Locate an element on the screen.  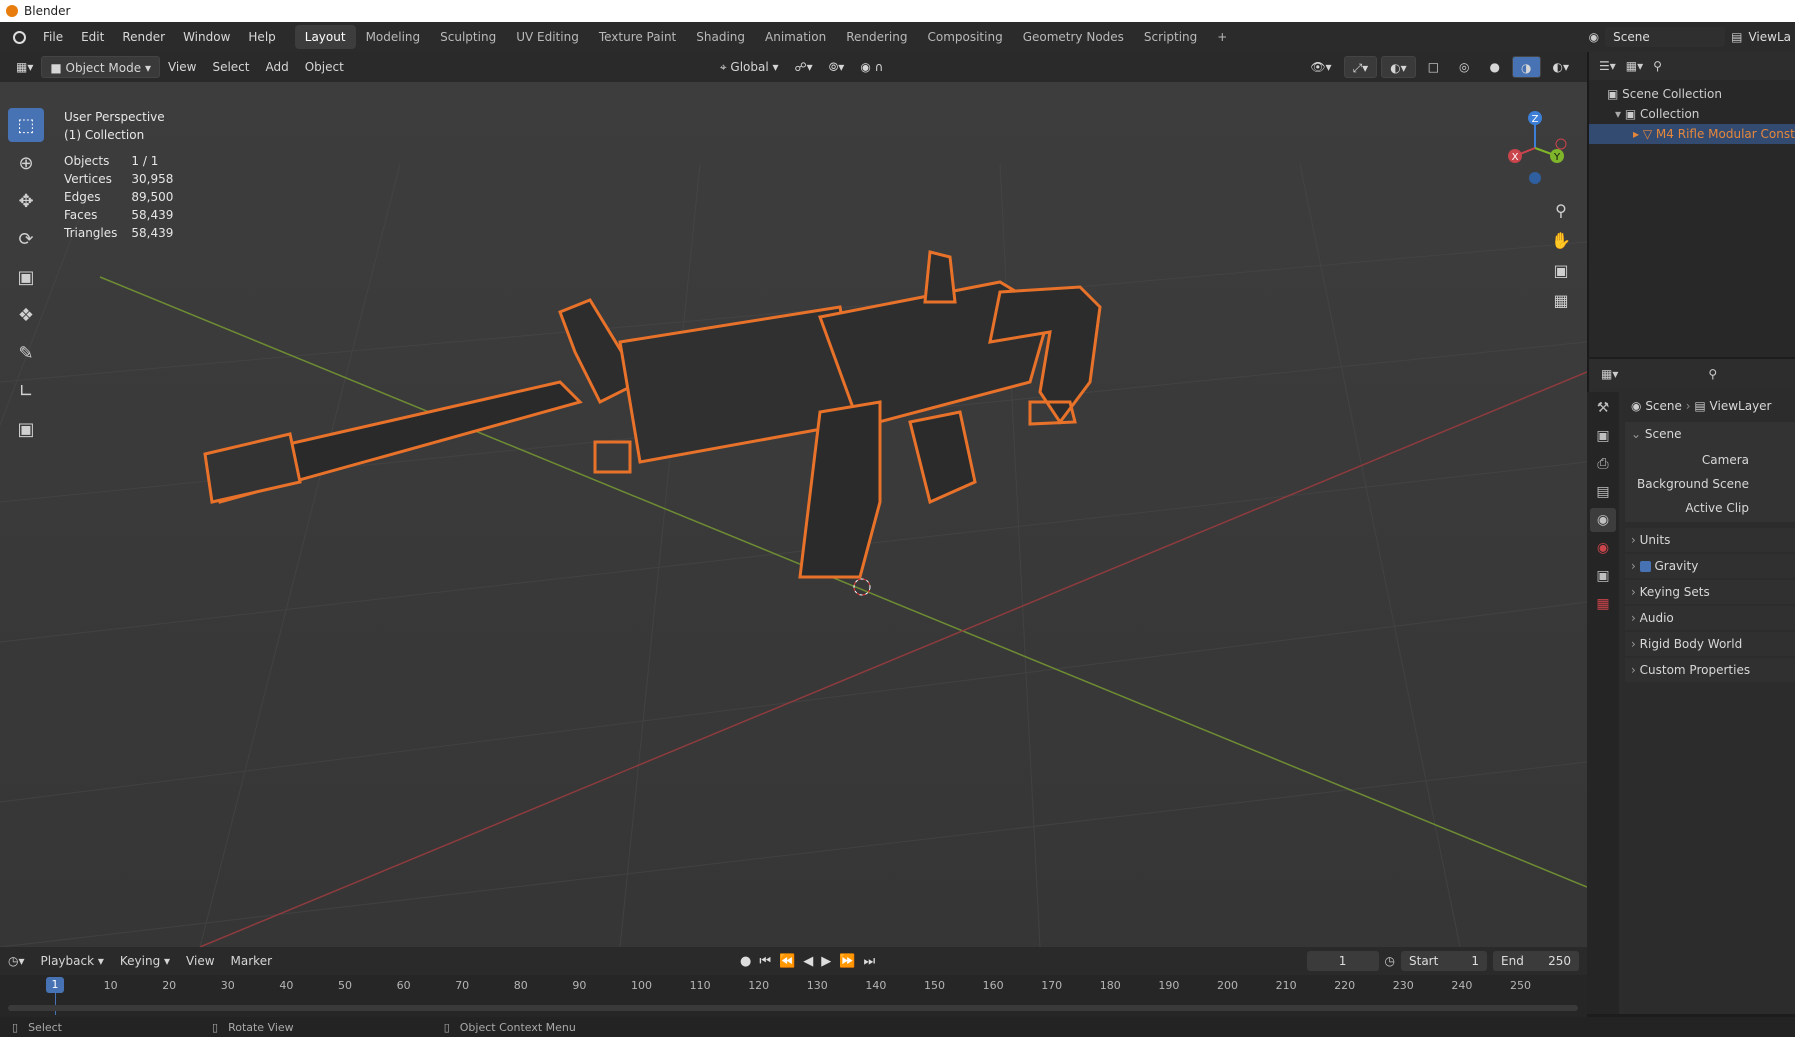
subpanel-custom-properties: › Custom Properties is located at coordinates (1710, 670).